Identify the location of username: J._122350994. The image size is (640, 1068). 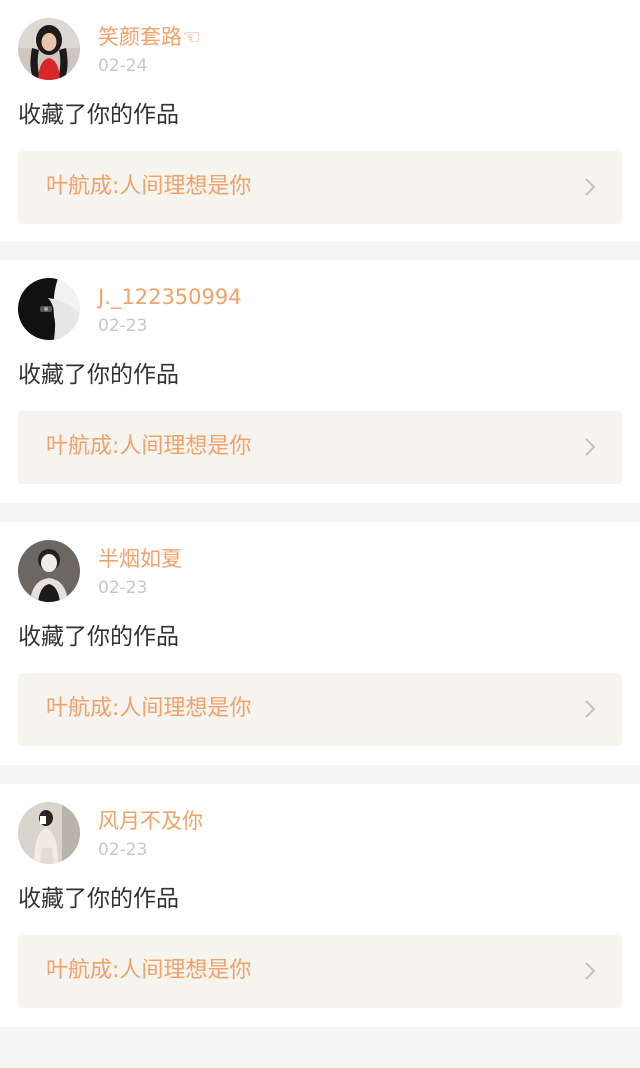
(170, 297).